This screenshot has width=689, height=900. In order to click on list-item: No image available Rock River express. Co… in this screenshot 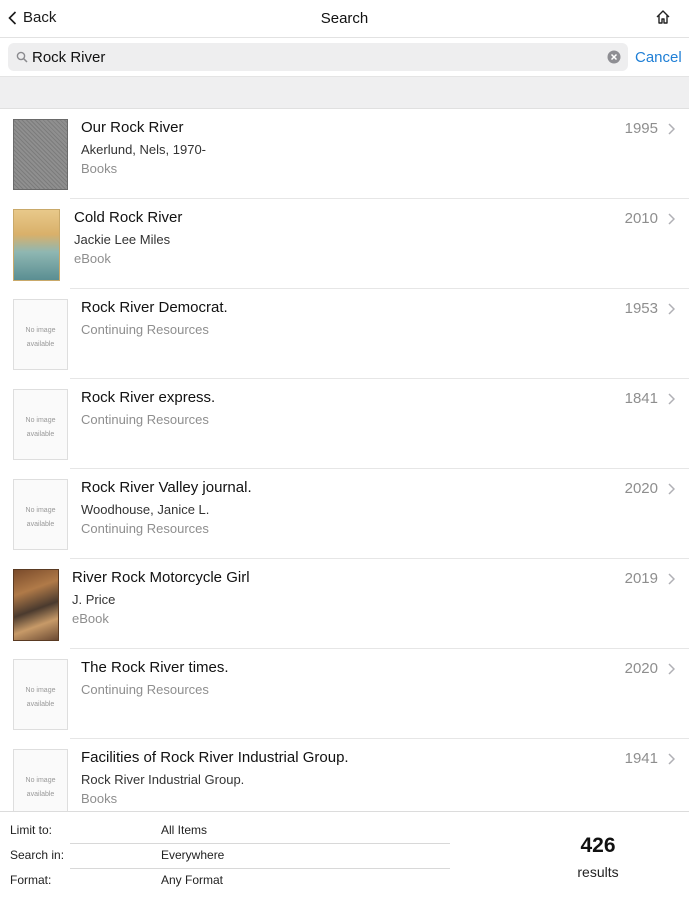, I will do `click(344, 424)`.